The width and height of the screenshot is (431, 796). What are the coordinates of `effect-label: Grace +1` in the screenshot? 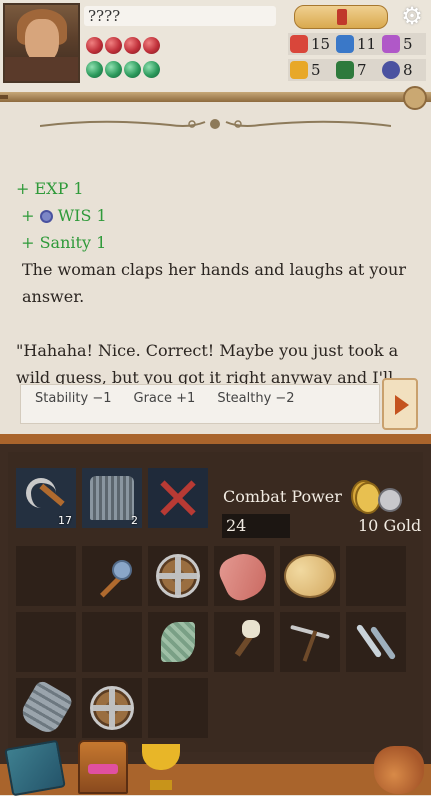 It's located at (164, 398).